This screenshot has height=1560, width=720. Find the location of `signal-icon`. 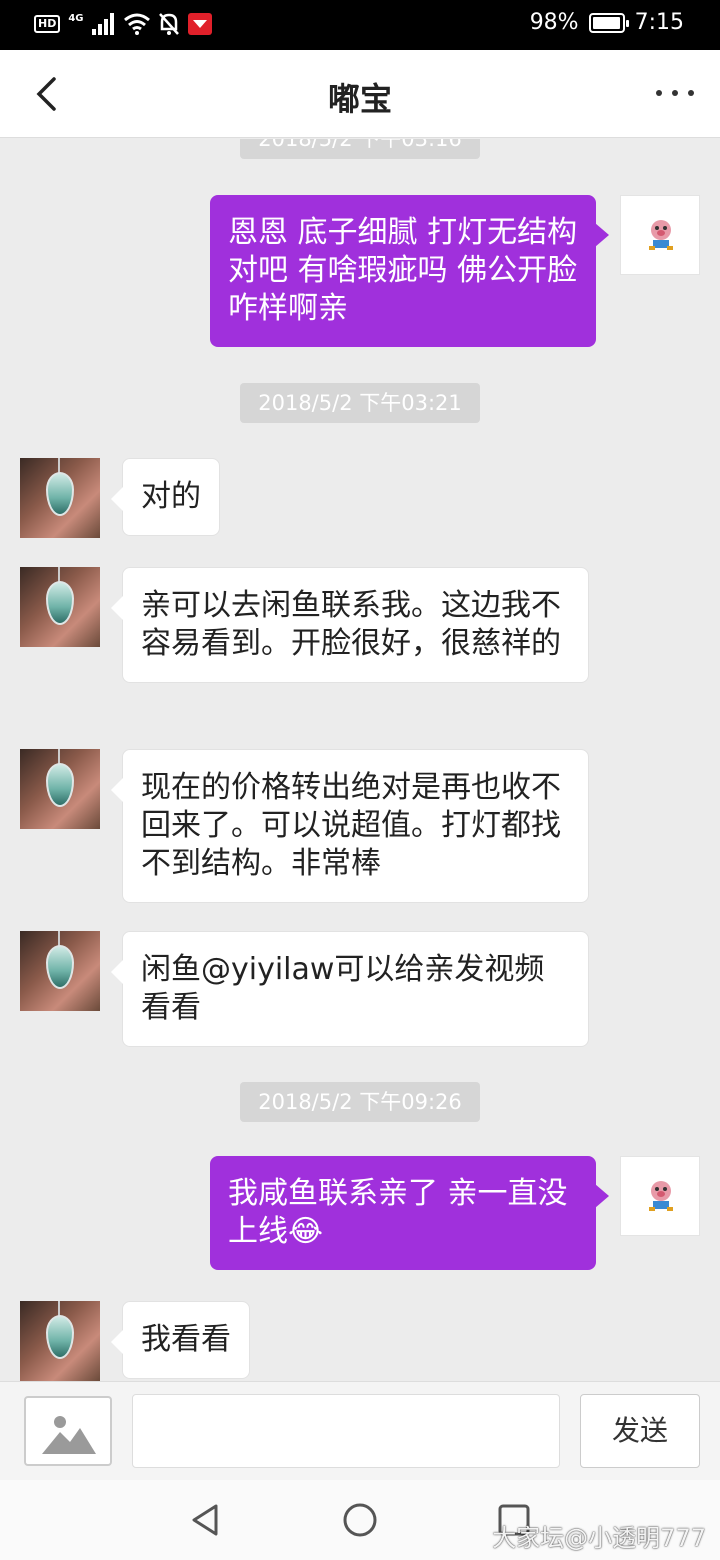

signal-icon is located at coordinates (102, 24).